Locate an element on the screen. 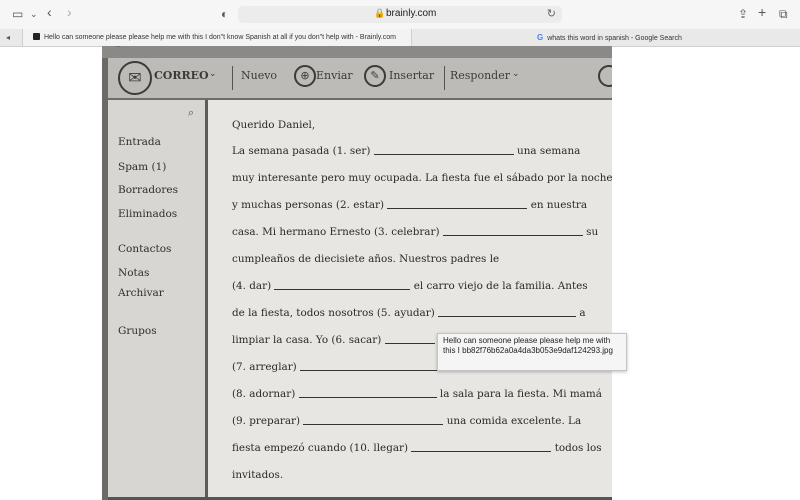 This screenshot has height=500, width=800. decorative-marks: ~ ⌃ ⌃ is located at coordinates (128, 49).